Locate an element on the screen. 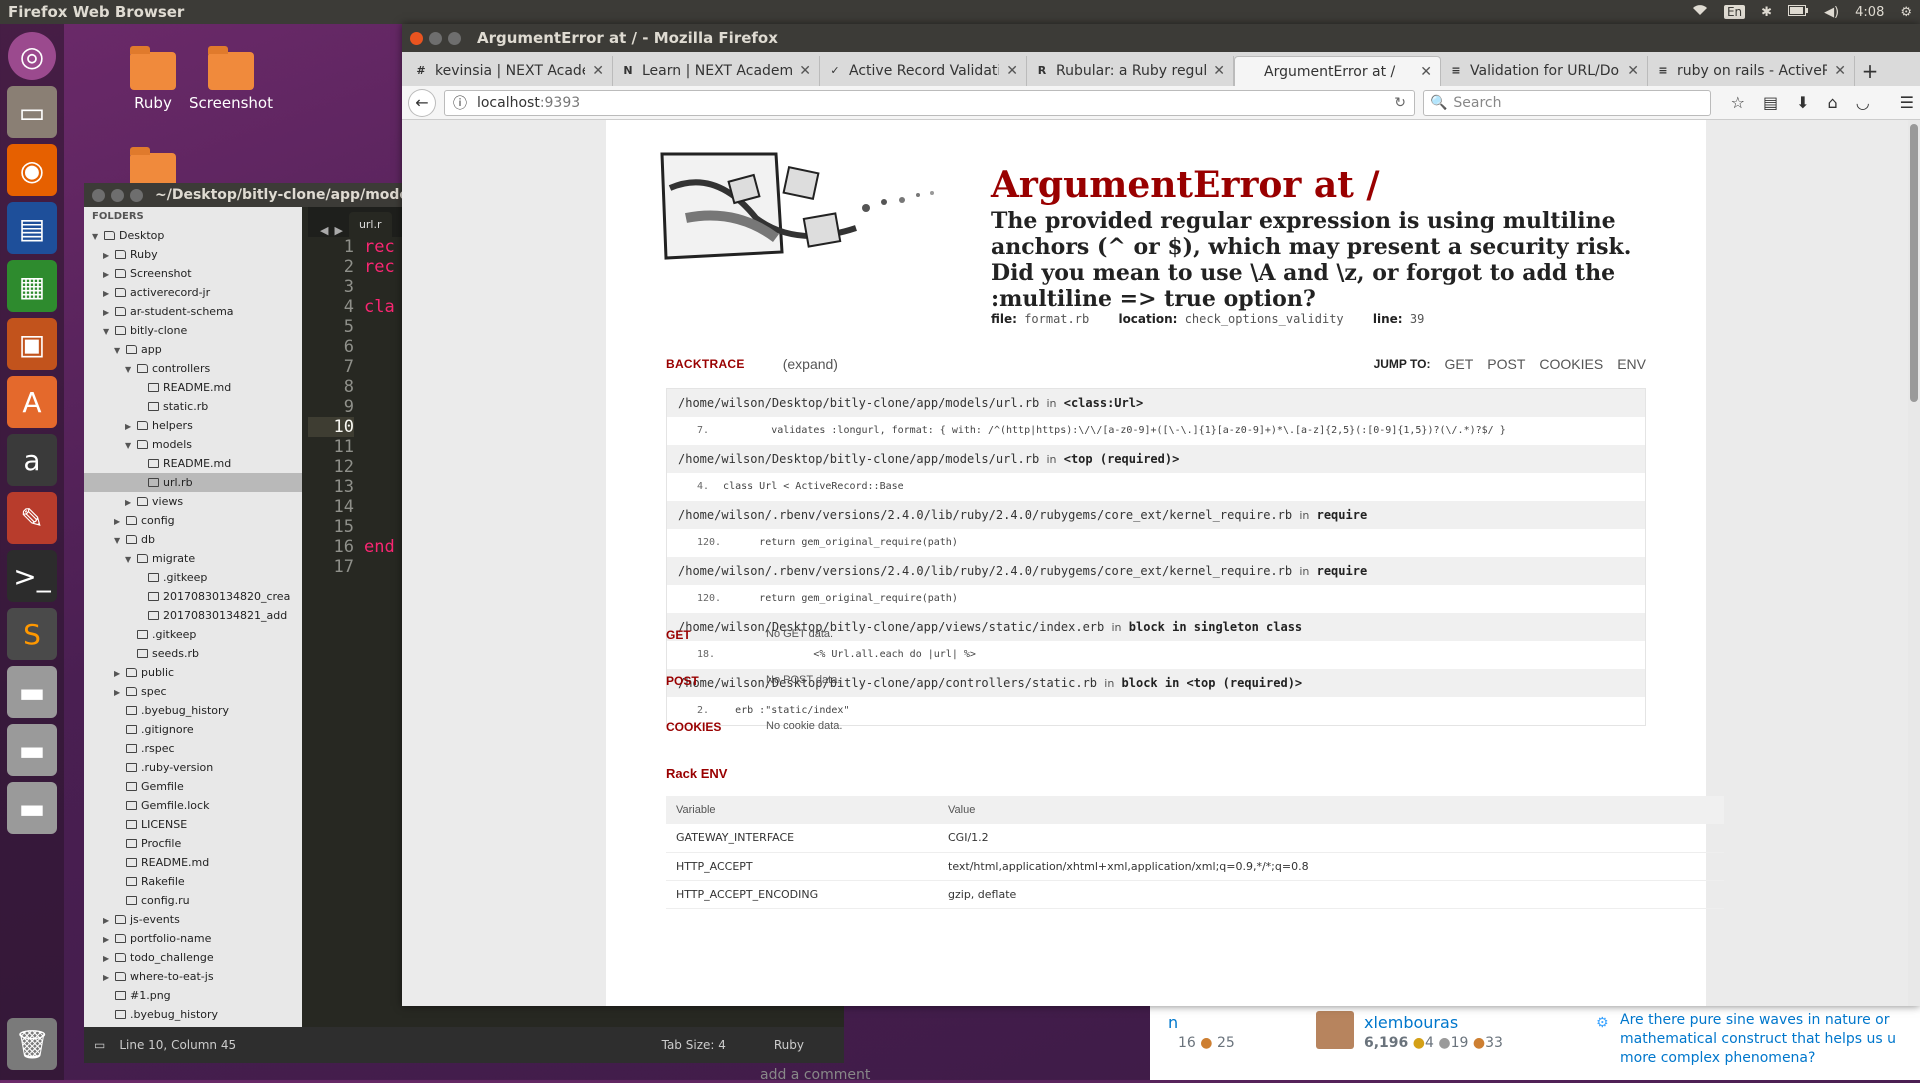  back-button: ← is located at coordinates (422, 102).